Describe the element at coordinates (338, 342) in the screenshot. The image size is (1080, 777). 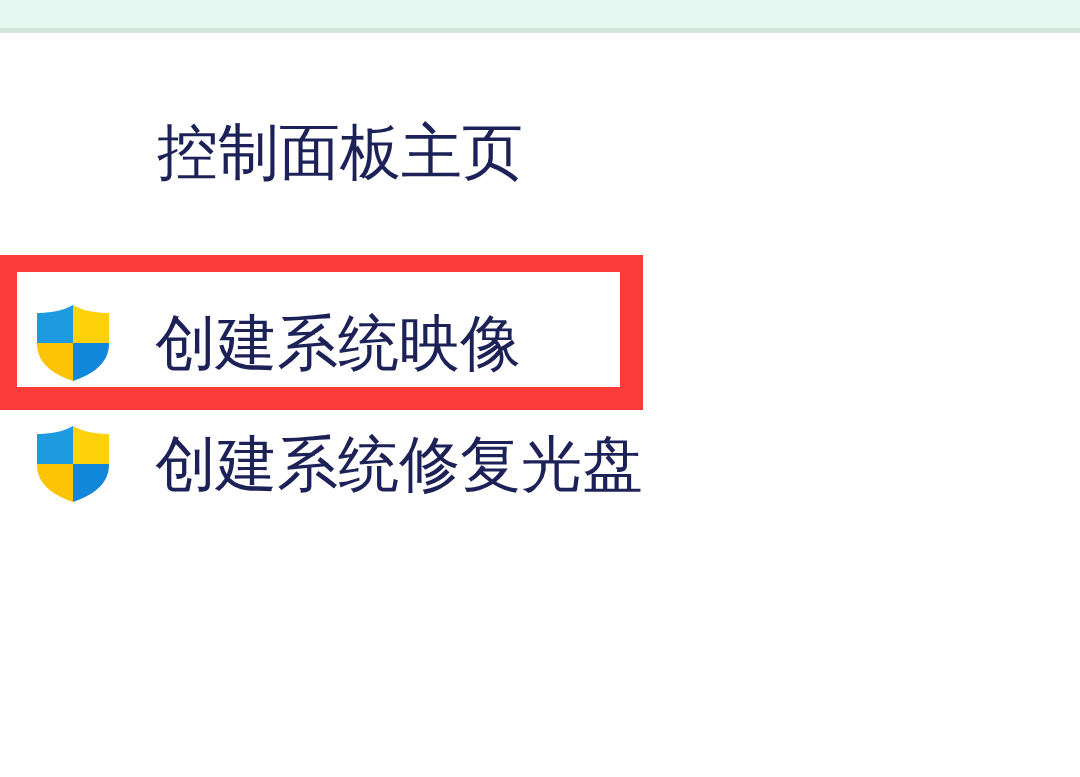
I see `task-link: 创建系统映像` at that location.